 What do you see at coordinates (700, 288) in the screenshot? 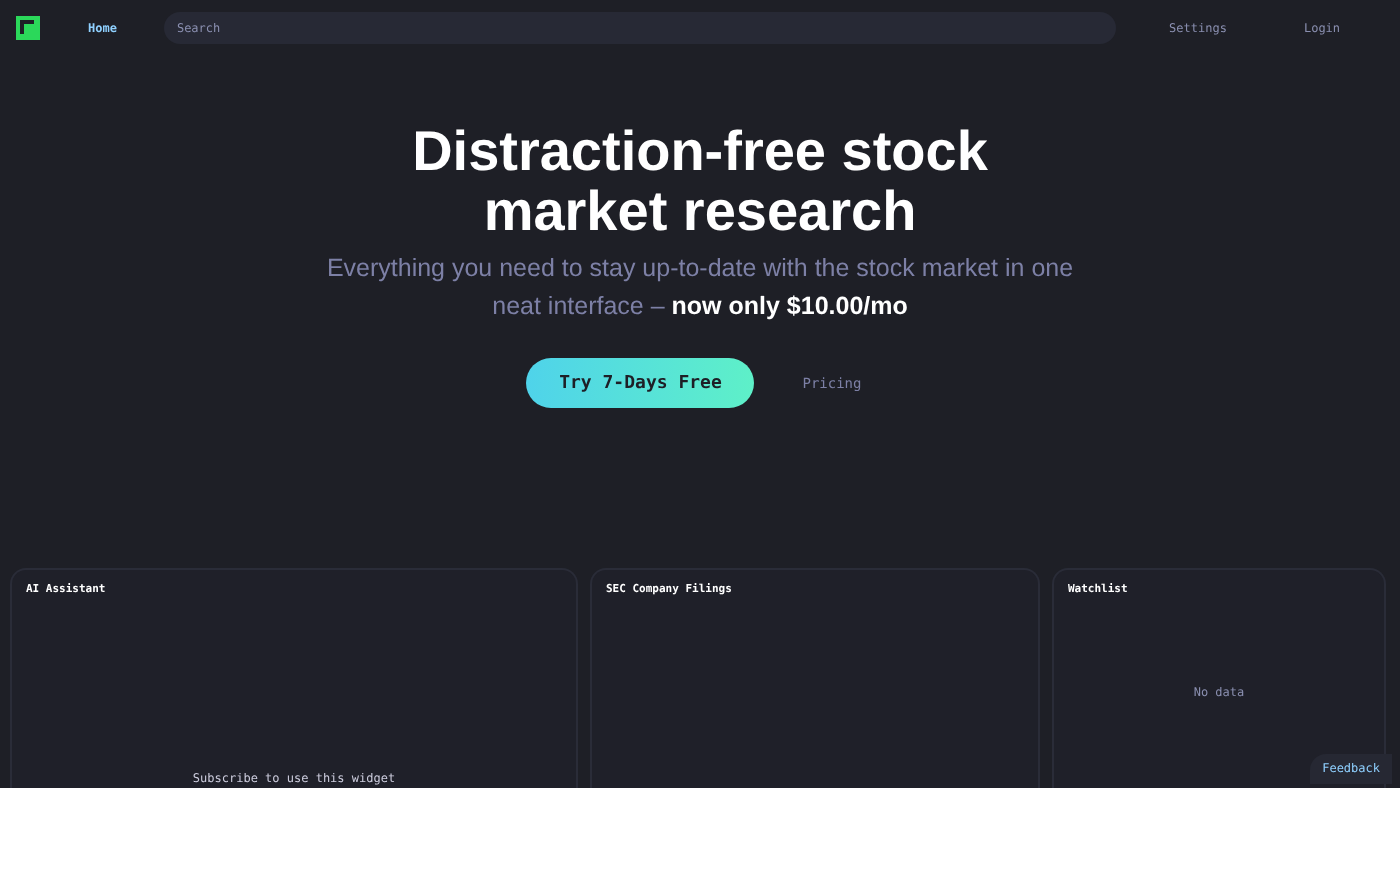
I see `hero-subtitle: Everything you need to stay up-to-date with the stock market in one neat interface – now only $10.00/mo` at bounding box center [700, 288].